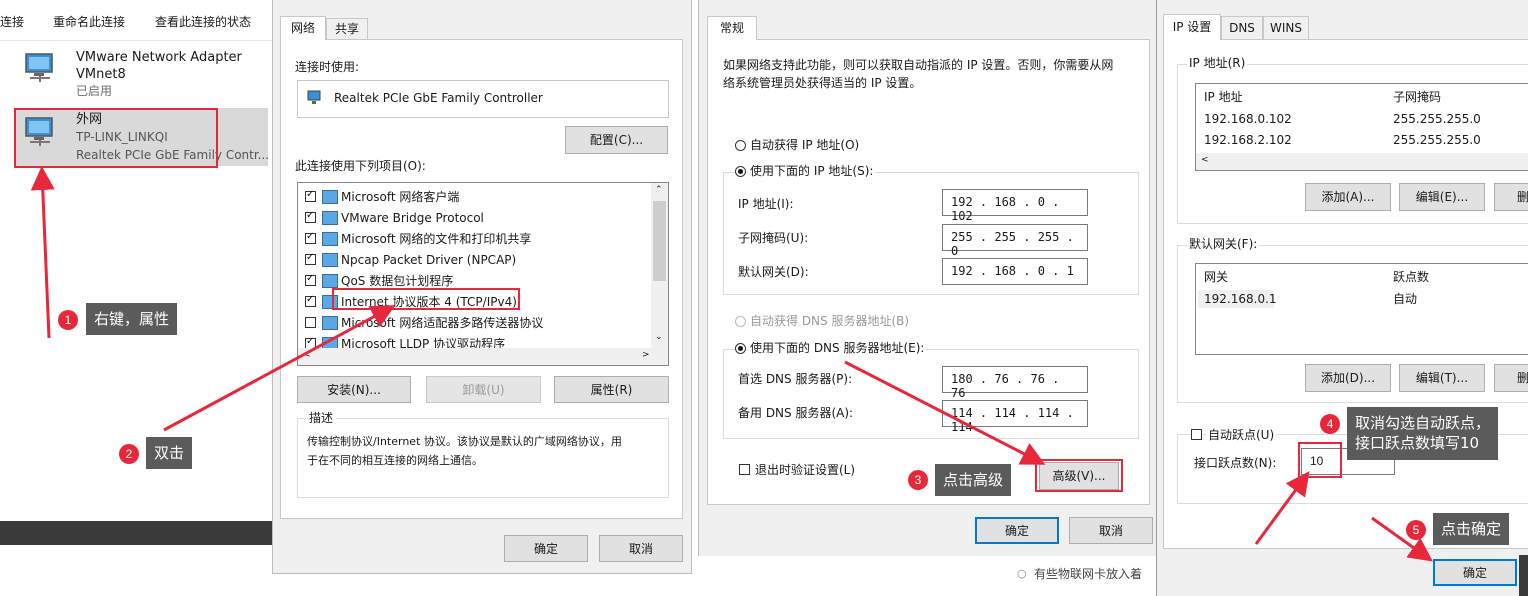 This screenshot has width=1528, height=596. I want to click on tab-general-label: 常规, so click(731, 28).